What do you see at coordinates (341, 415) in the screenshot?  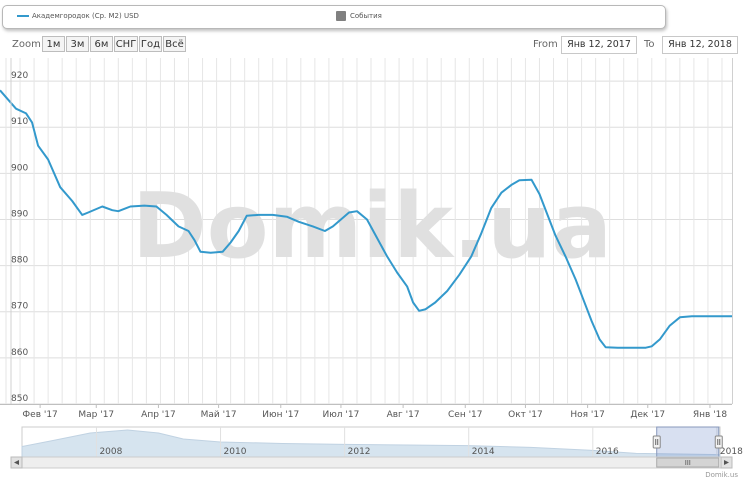 I see `x-tick-label: Июл '17` at bounding box center [341, 415].